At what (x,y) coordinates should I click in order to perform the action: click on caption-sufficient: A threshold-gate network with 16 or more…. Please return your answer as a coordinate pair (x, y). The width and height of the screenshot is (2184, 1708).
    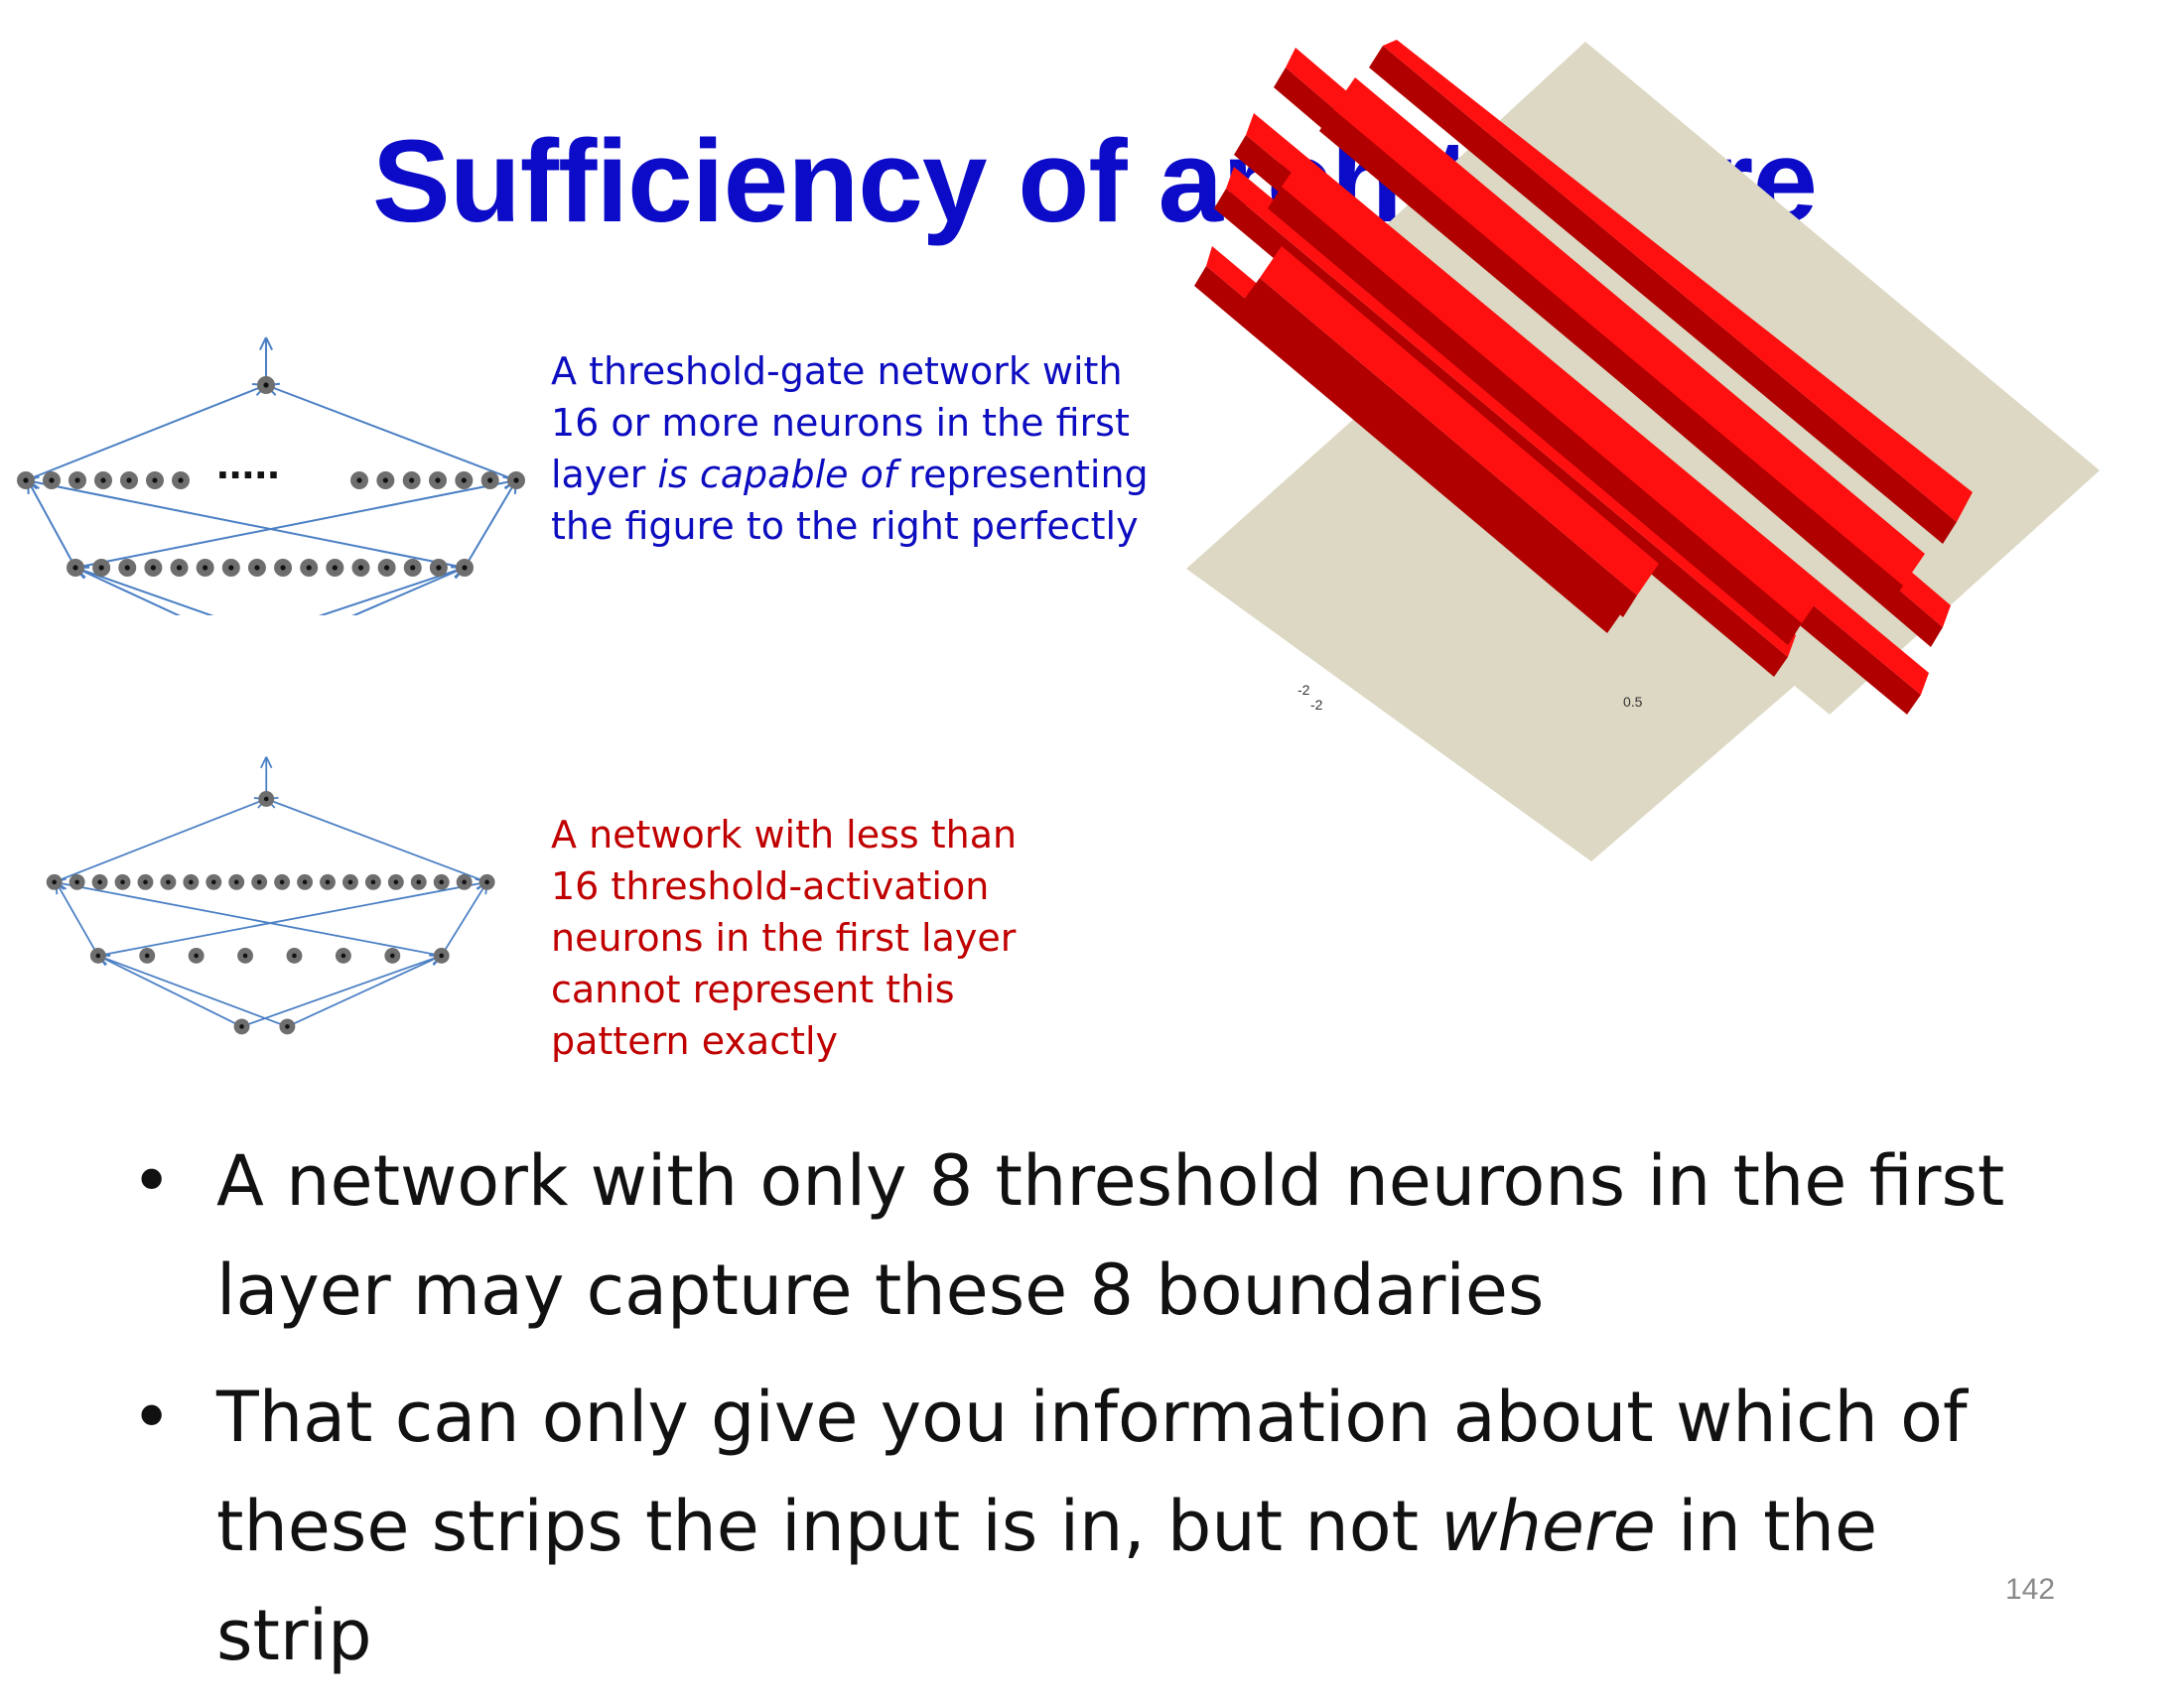
    Looking at the image, I should click on (850, 449).